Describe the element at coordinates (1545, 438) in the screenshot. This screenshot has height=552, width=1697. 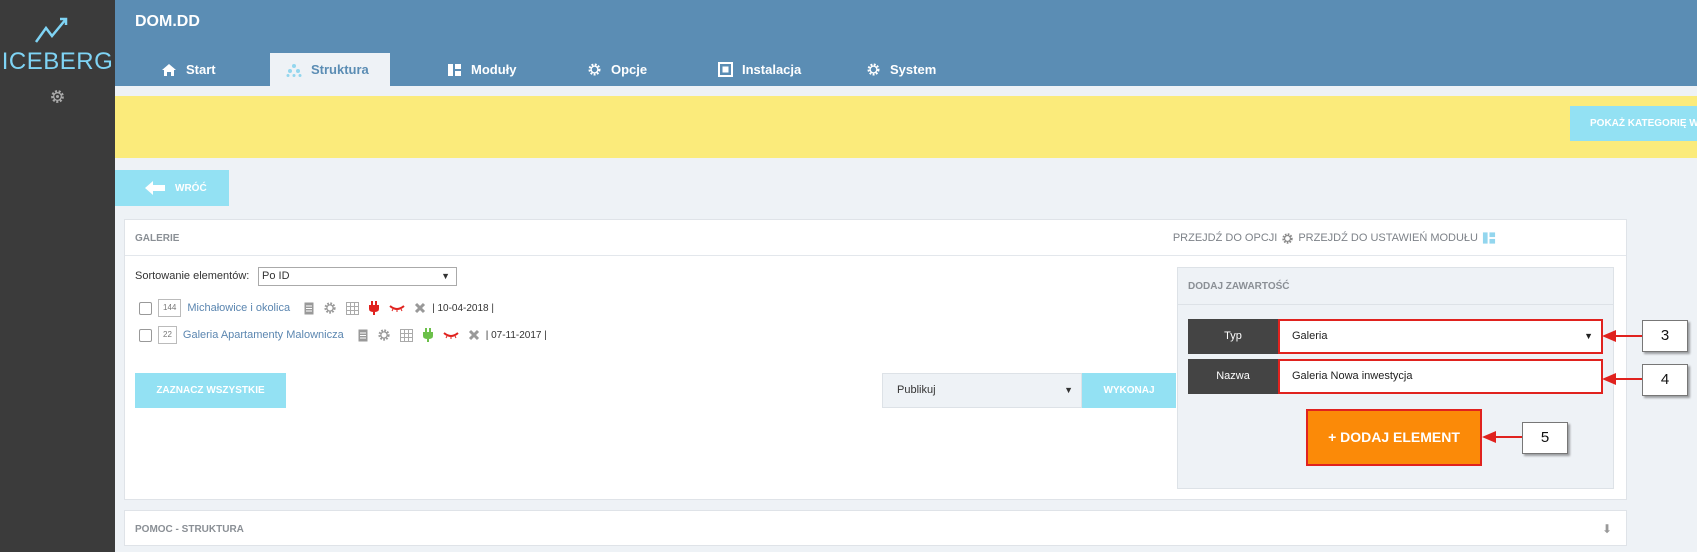
I see `callout-5: 5` at that location.